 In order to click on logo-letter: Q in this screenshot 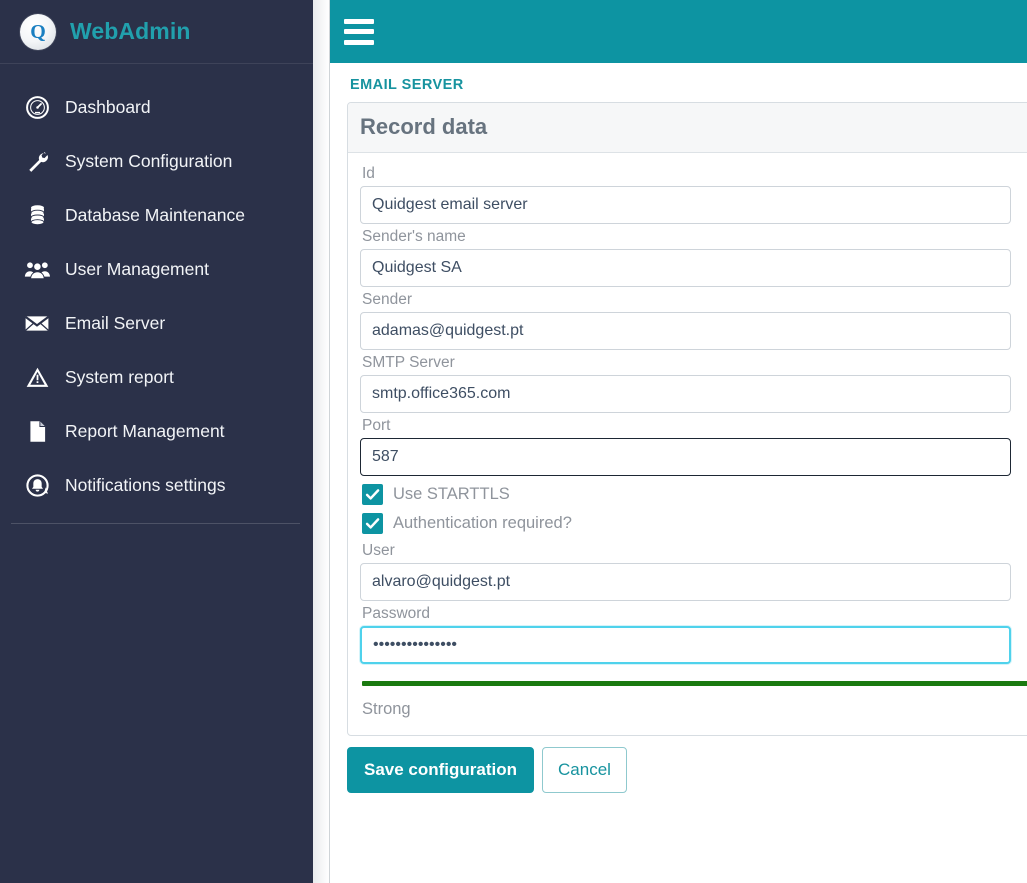, I will do `click(38, 31)`.